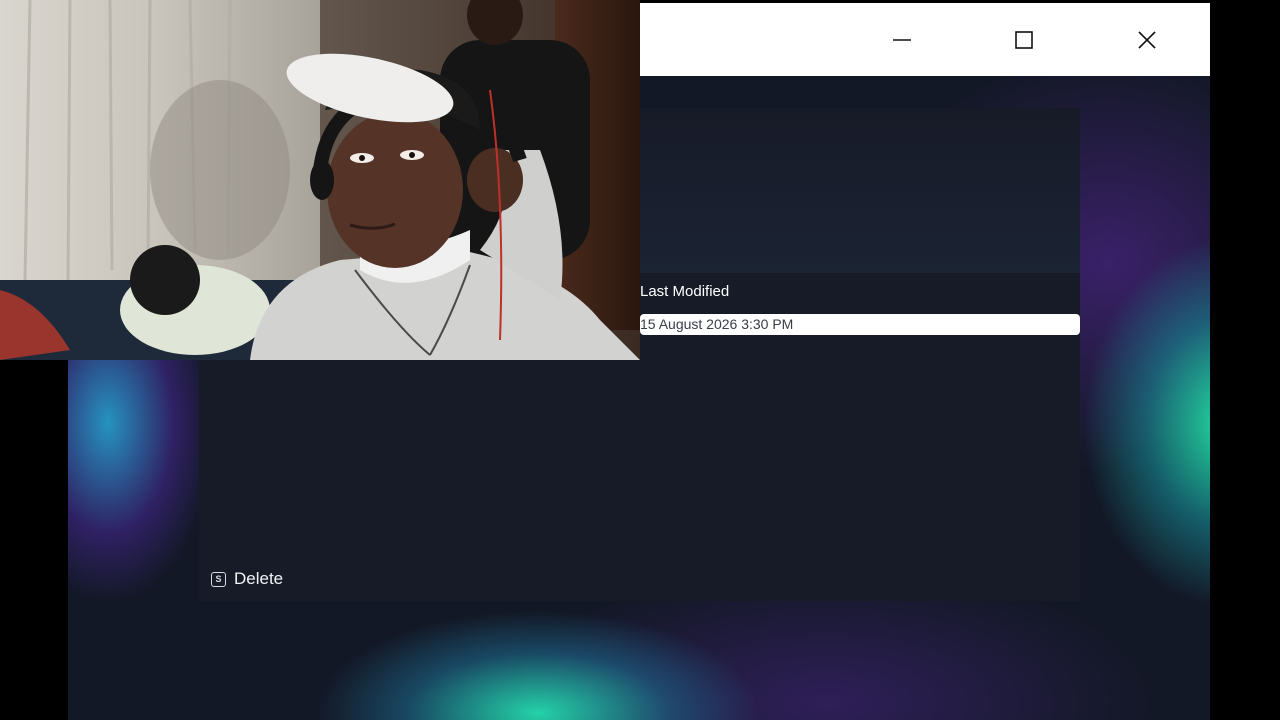 The image size is (1280, 720). Describe the element at coordinates (218, 579) in the screenshot. I see `keyboard-shortcut-icon: S` at that location.